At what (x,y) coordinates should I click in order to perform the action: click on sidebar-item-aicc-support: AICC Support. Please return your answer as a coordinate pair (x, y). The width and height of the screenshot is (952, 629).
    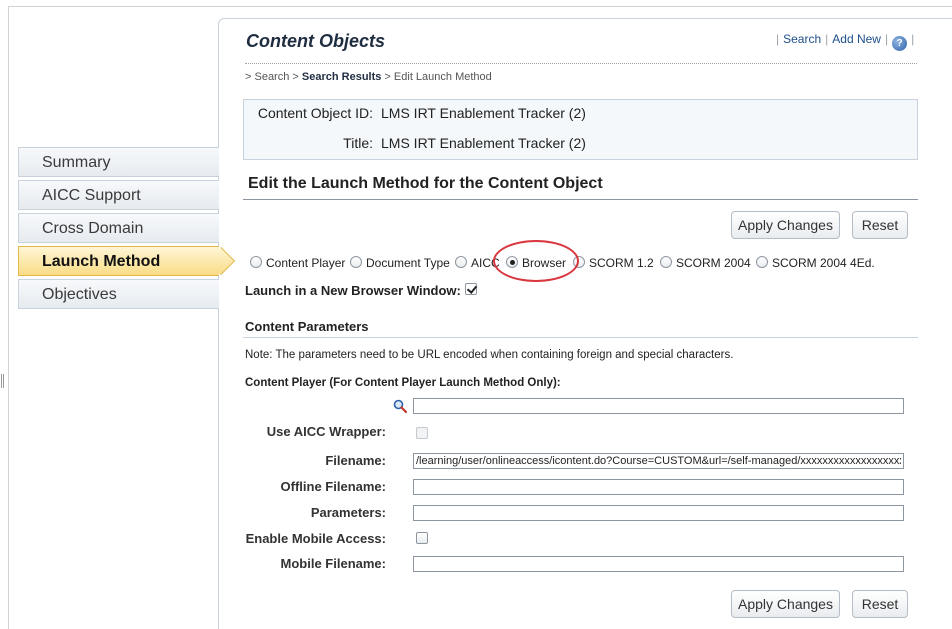
    Looking at the image, I should click on (118, 195).